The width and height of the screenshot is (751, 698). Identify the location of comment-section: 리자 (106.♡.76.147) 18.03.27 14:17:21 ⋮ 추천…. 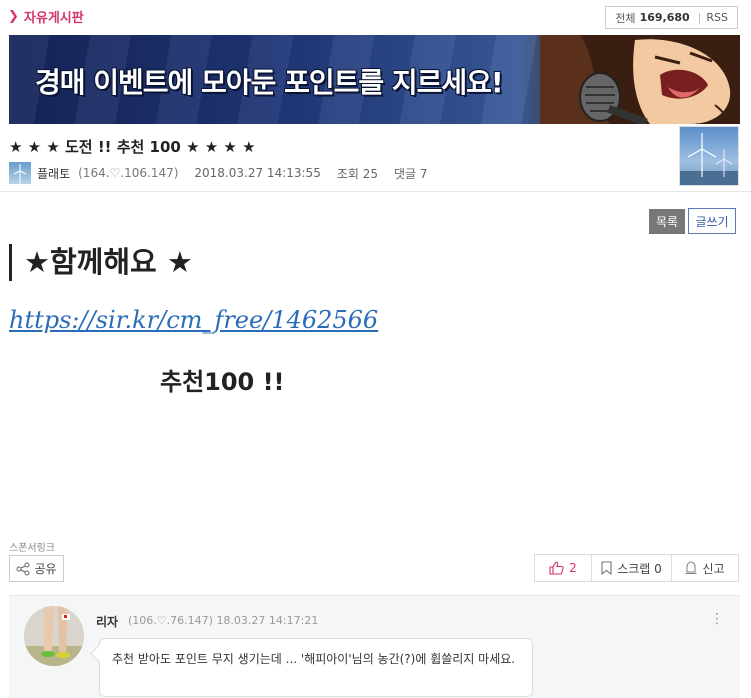
(374, 646).